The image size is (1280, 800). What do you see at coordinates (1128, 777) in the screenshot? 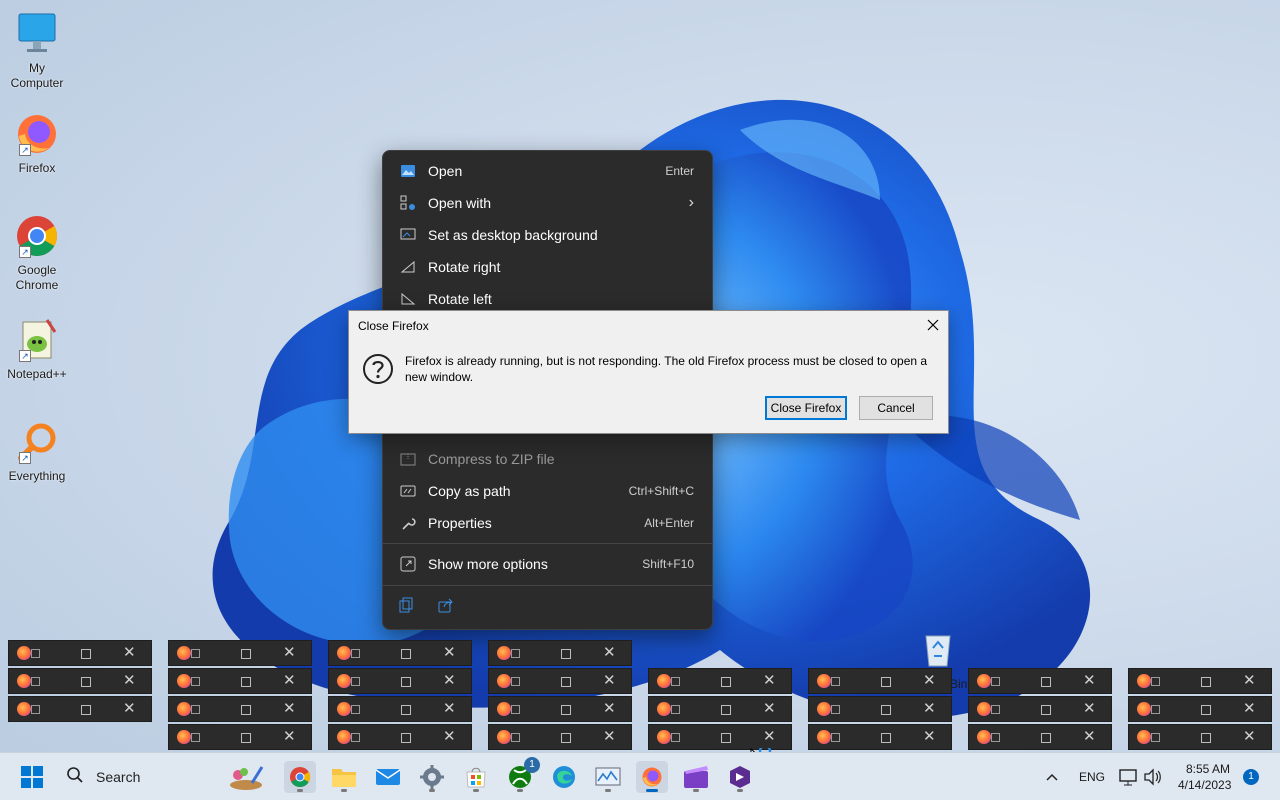
I see `network-icon` at bounding box center [1128, 777].